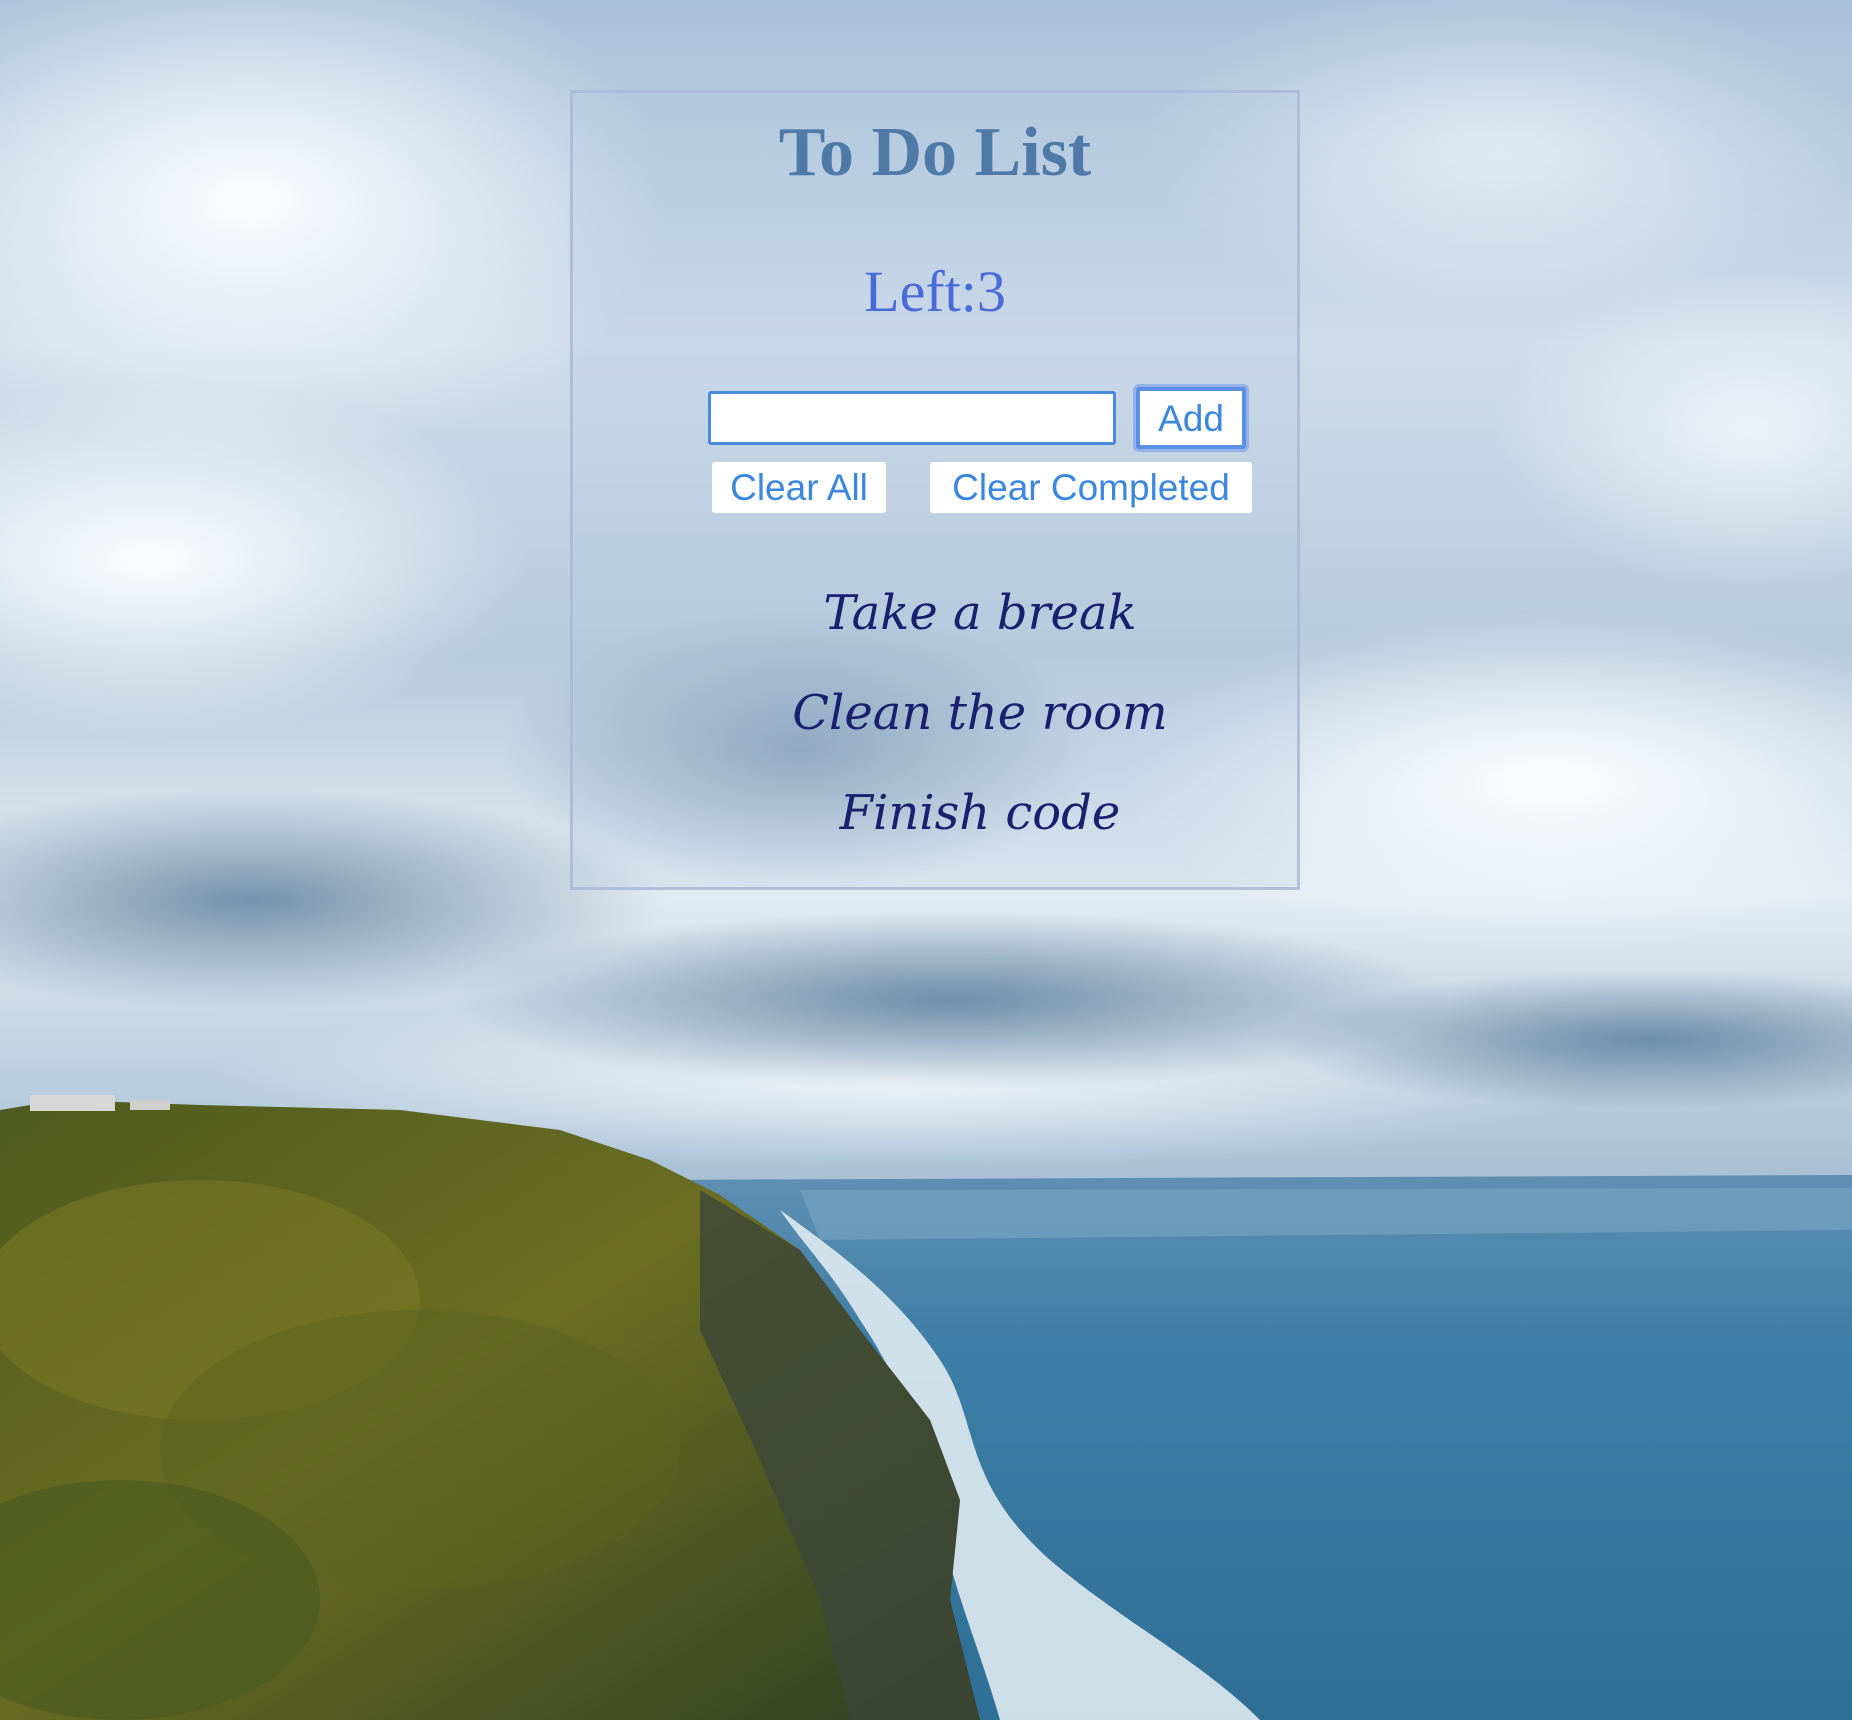 The width and height of the screenshot is (1852, 1720). Describe the element at coordinates (1091, 487) in the screenshot. I see `clear-completed-button: Clear Completed` at that location.